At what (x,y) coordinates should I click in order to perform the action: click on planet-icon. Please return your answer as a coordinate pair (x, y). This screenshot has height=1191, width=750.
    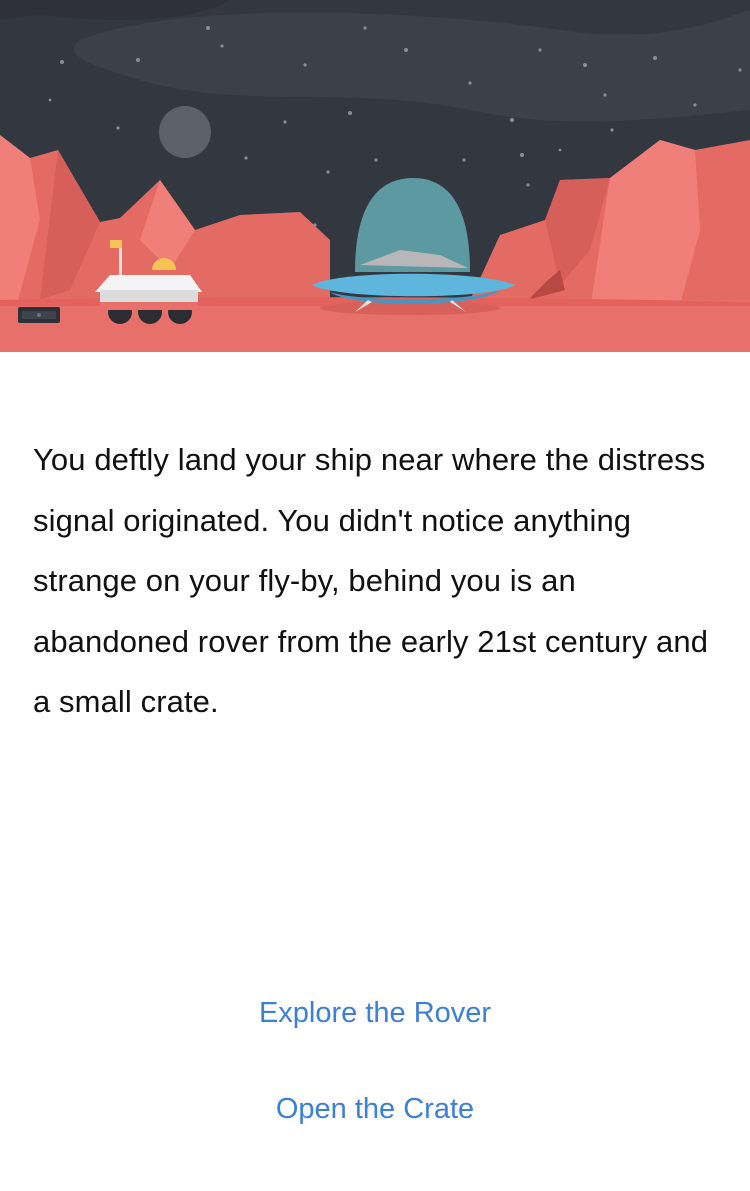
    Looking at the image, I should click on (185, 132).